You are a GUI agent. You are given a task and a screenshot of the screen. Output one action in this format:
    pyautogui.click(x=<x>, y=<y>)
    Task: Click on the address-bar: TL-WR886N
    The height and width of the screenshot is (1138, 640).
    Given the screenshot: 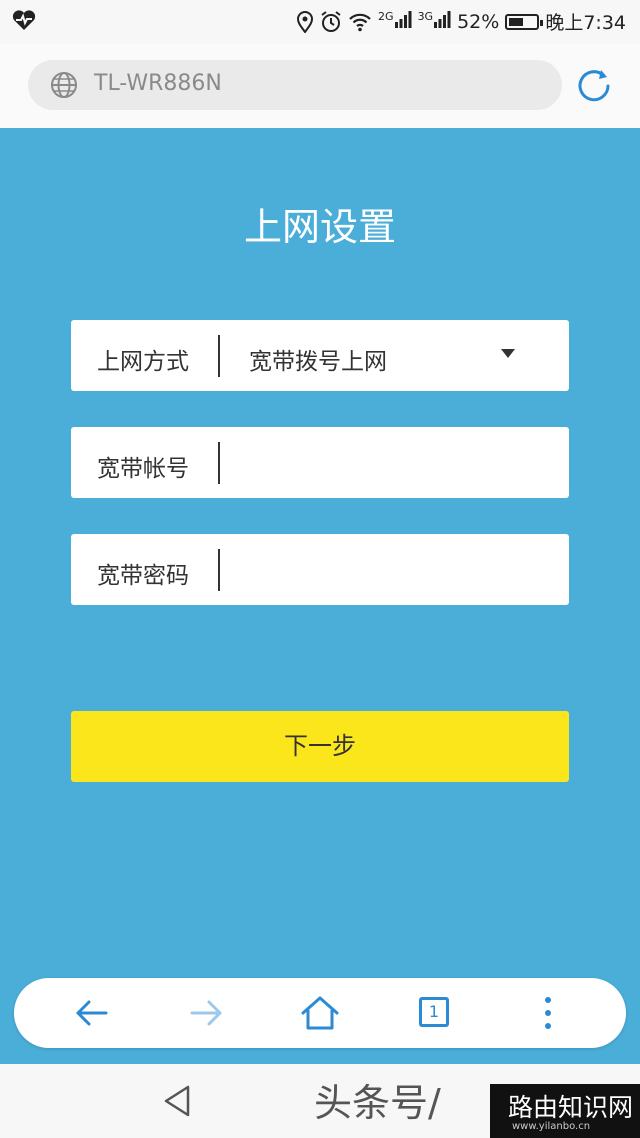 What is the action you would take?
    pyautogui.click(x=295, y=85)
    